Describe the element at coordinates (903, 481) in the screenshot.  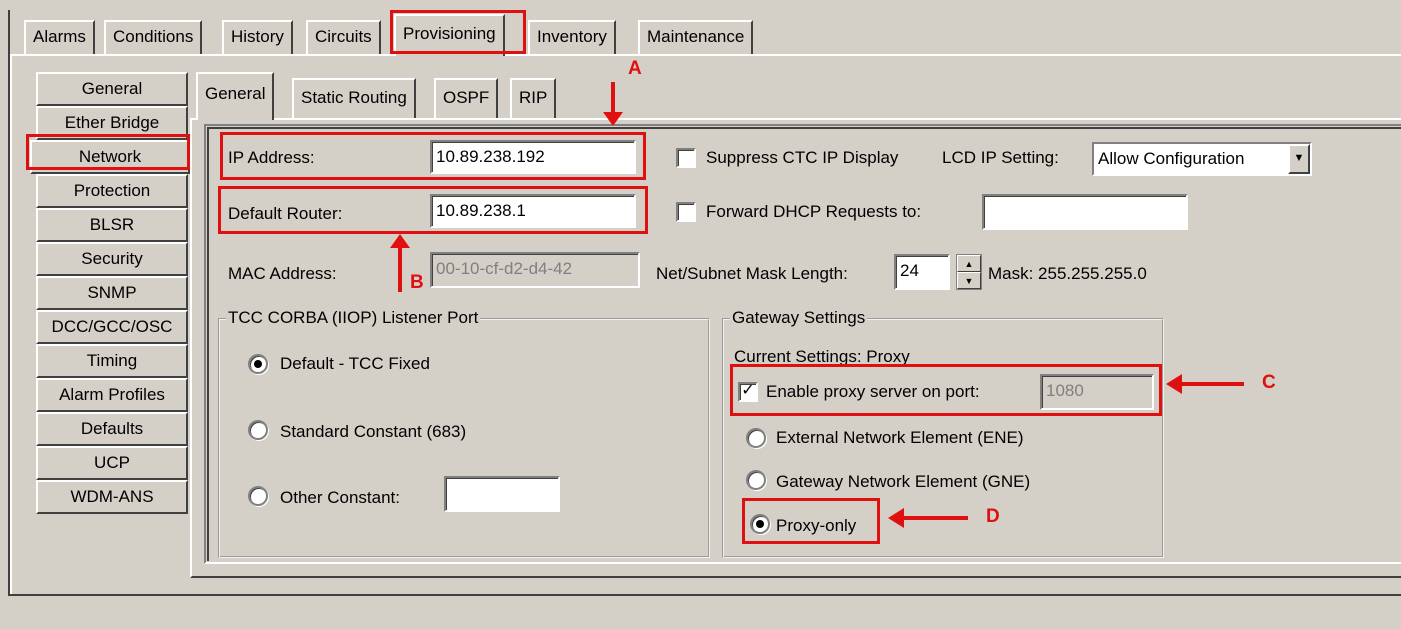
I see `gne-label: Gateway Network Element (GNE)` at that location.